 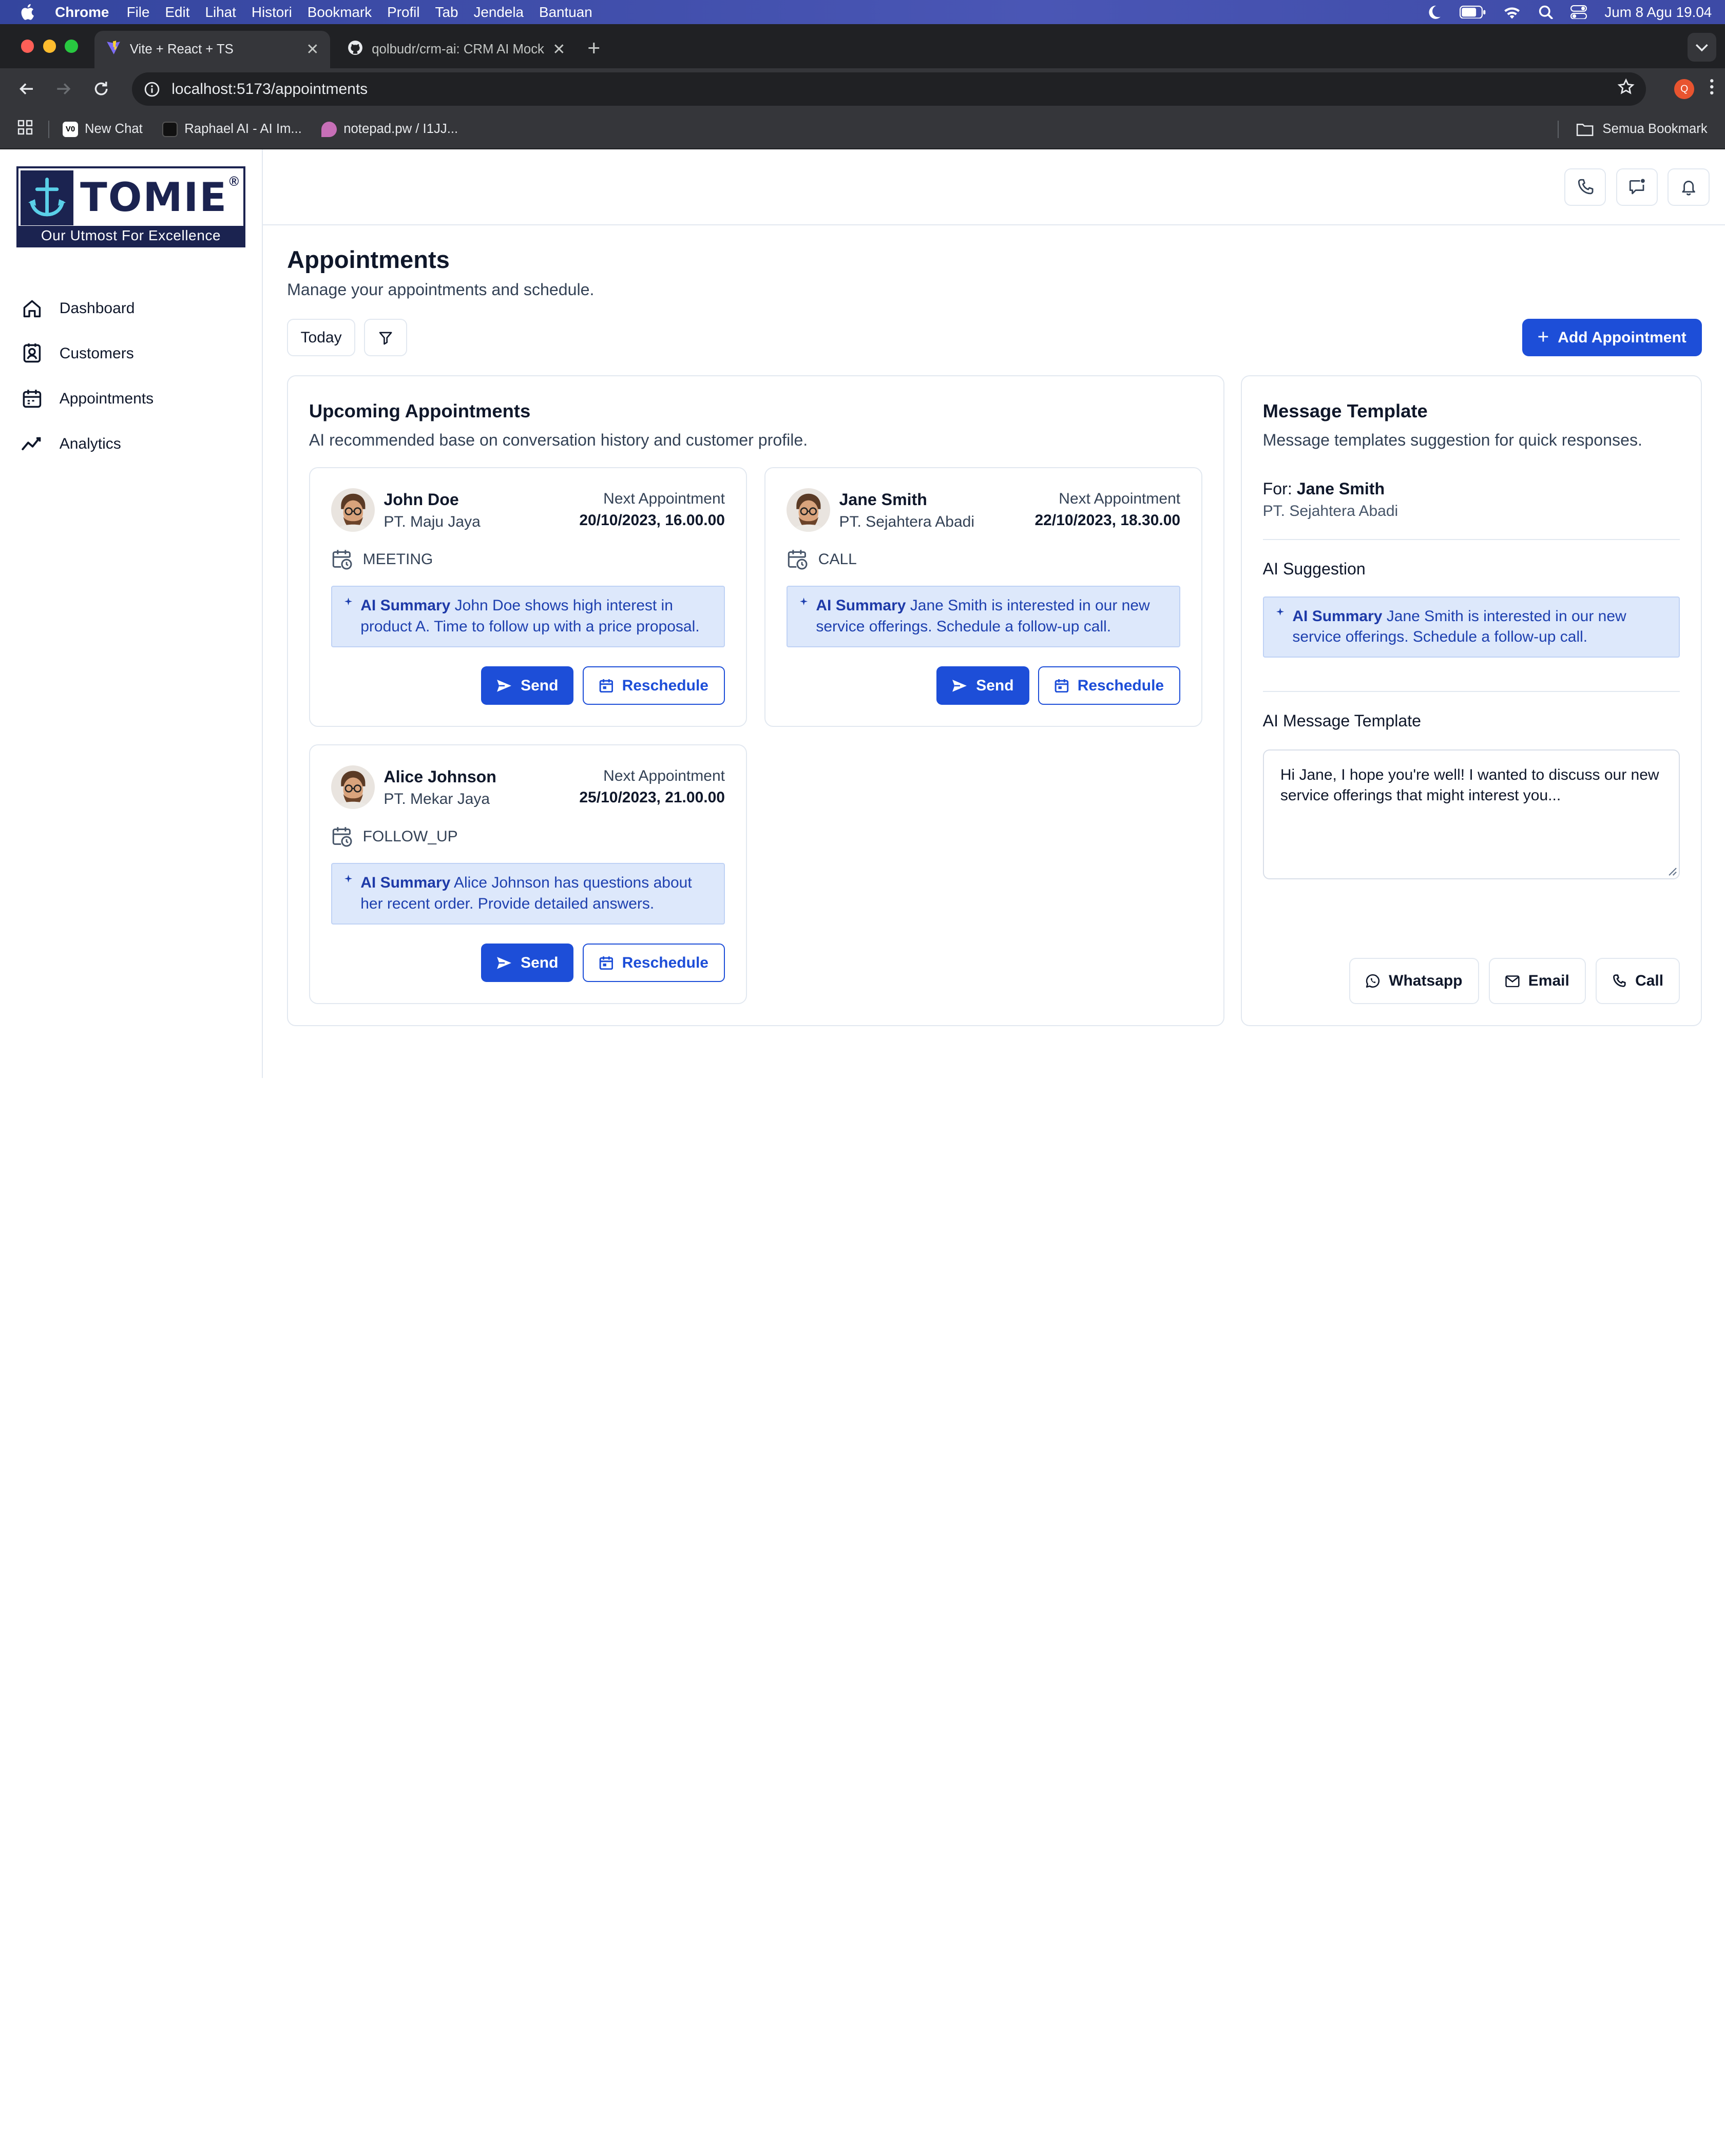 I want to click on home-icon, so click(x=32, y=308).